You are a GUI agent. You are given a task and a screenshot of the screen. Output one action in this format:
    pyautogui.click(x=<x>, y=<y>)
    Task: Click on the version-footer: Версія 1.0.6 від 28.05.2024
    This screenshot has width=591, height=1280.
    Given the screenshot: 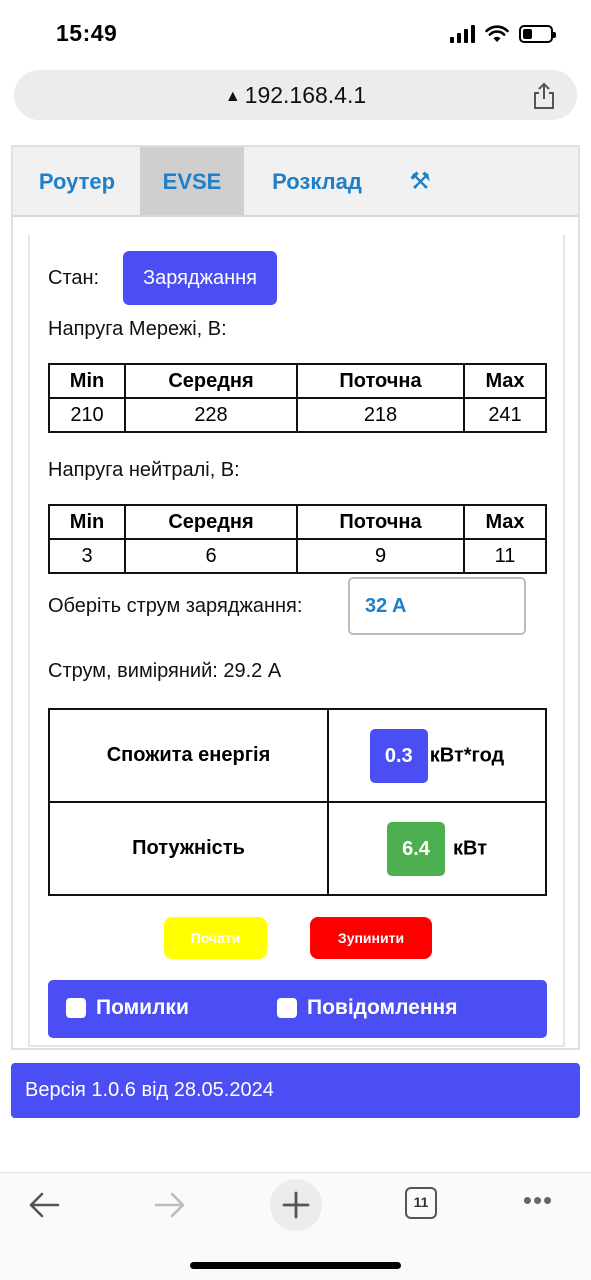 What is the action you would take?
    pyautogui.click(x=295, y=1090)
    